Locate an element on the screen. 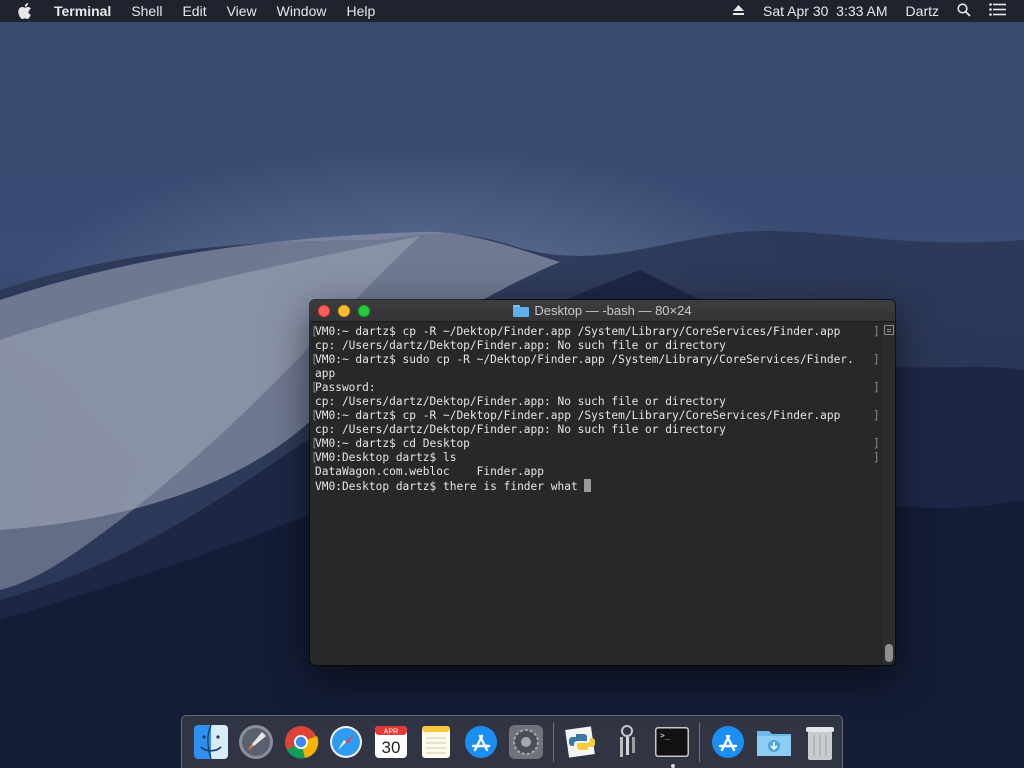 The height and width of the screenshot is (768, 1024). trash-icon is located at coordinates (820, 742).